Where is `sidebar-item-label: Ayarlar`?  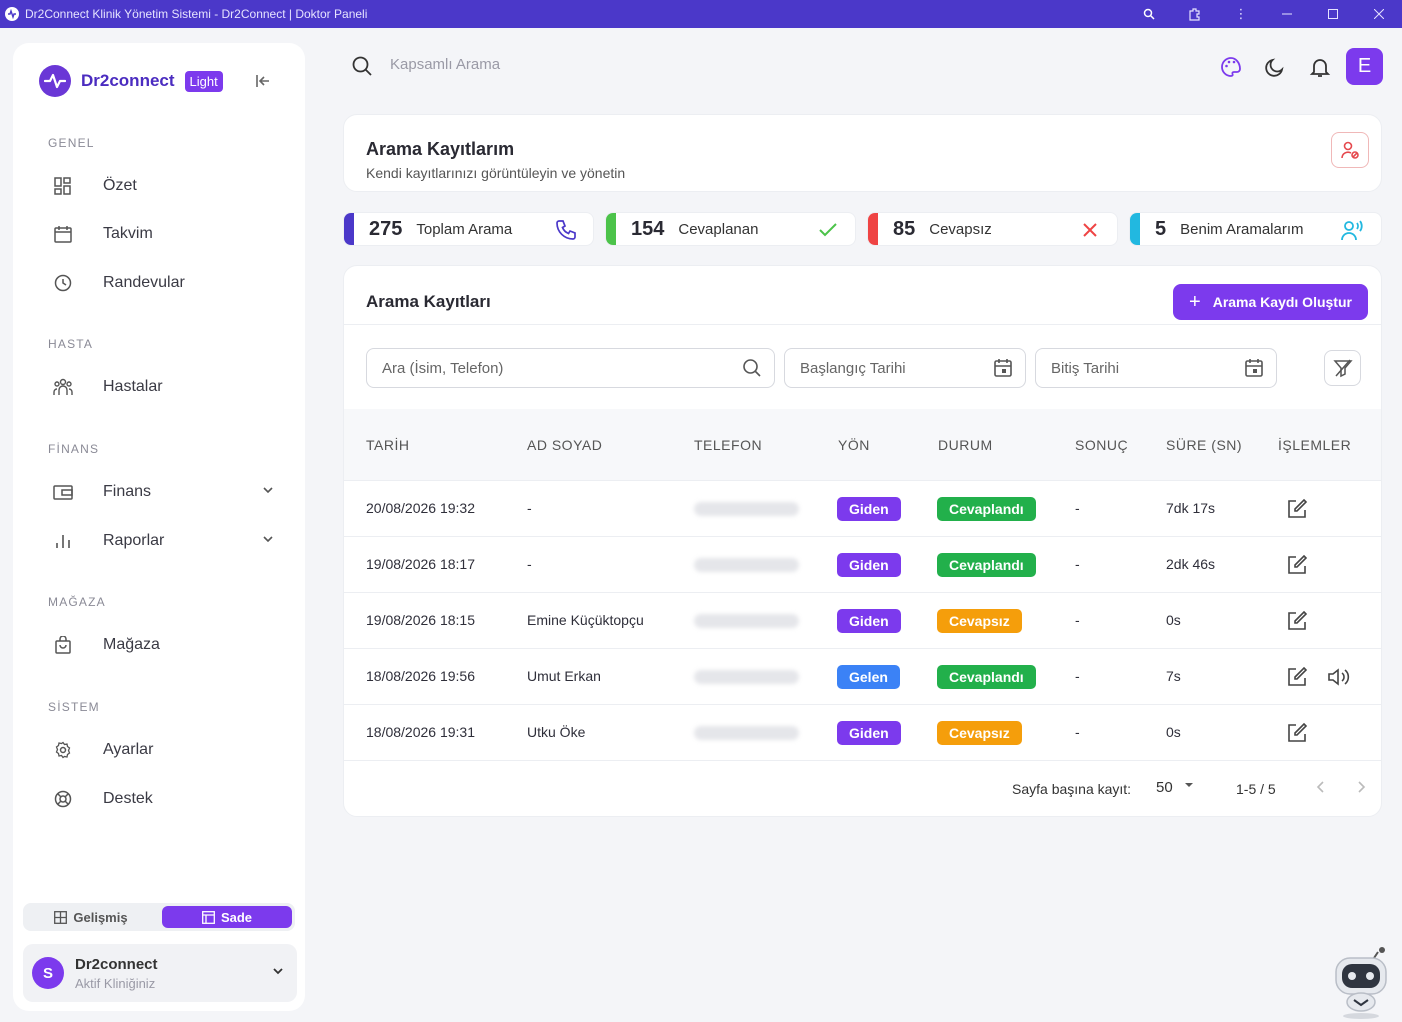 sidebar-item-label: Ayarlar is located at coordinates (128, 749).